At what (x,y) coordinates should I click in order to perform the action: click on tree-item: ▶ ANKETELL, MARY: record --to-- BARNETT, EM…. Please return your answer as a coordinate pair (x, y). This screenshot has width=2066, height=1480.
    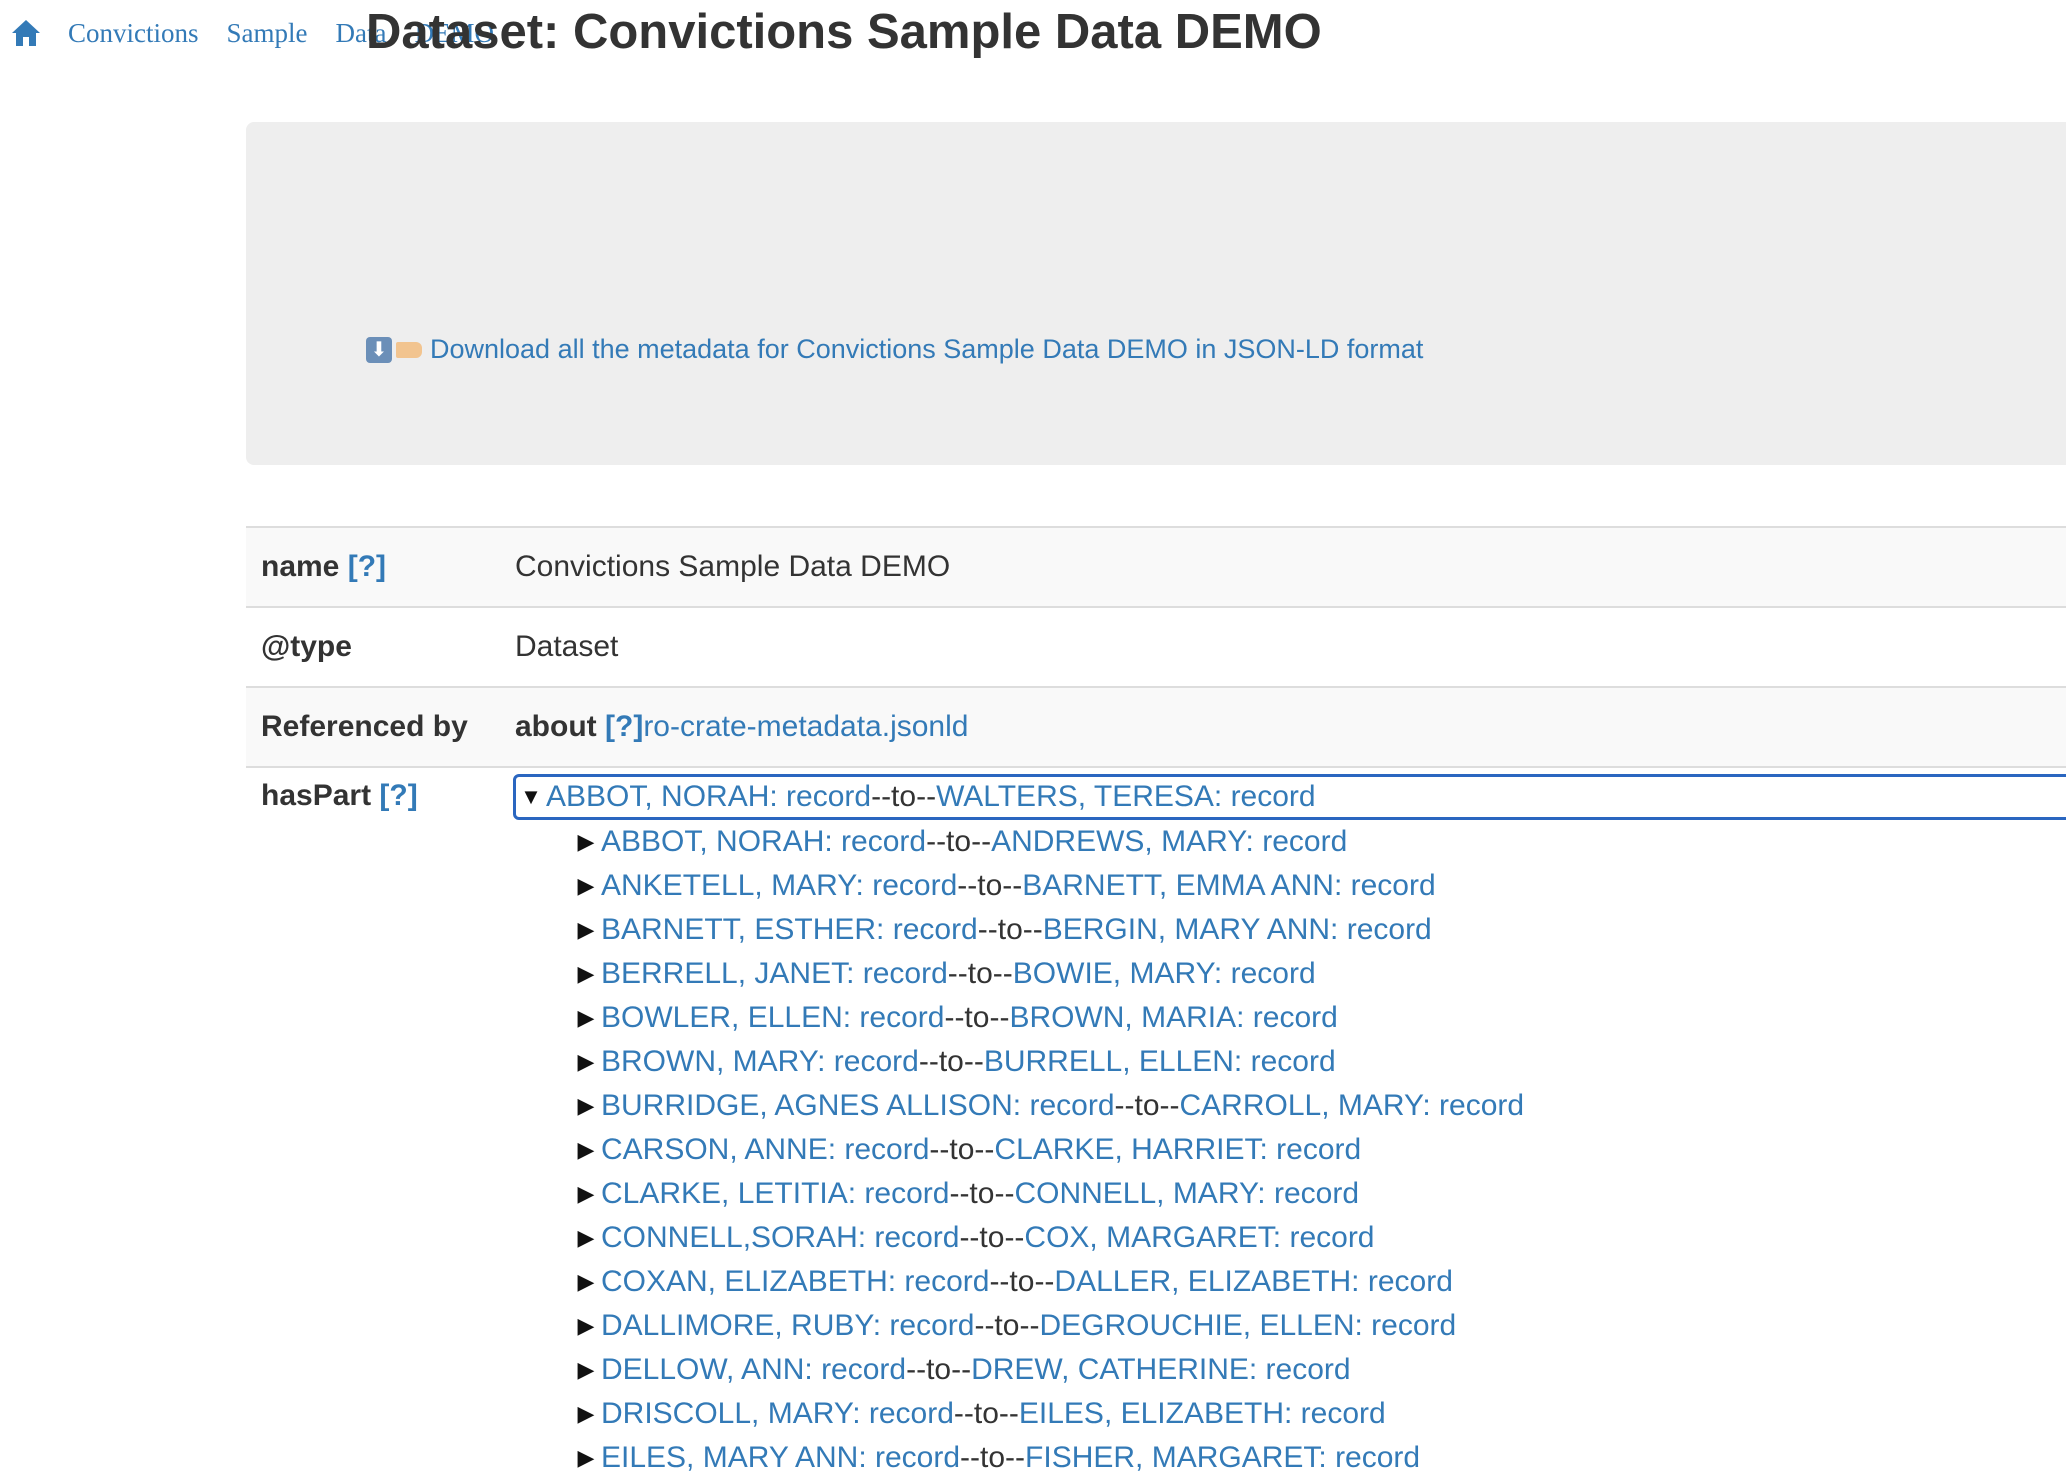
    Looking at the image, I should click on (1318, 886).